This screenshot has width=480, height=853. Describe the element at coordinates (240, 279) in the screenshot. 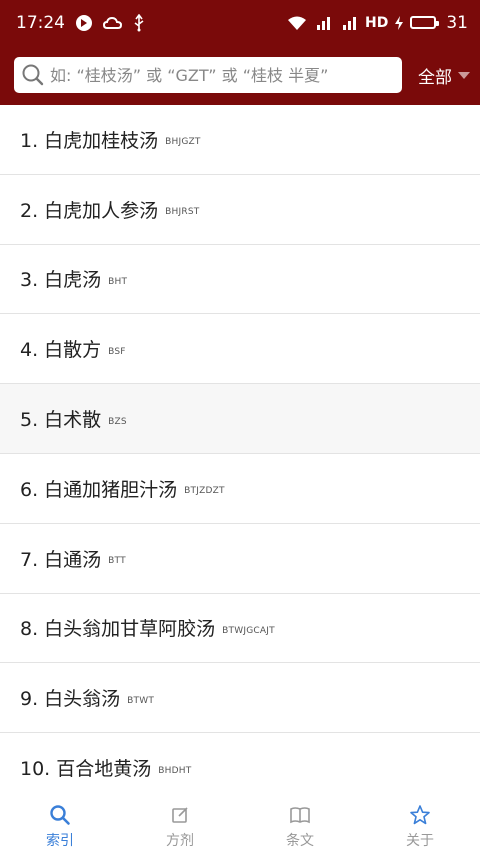

I see `list-item: 3. 白虎汤 BHT` at that location.